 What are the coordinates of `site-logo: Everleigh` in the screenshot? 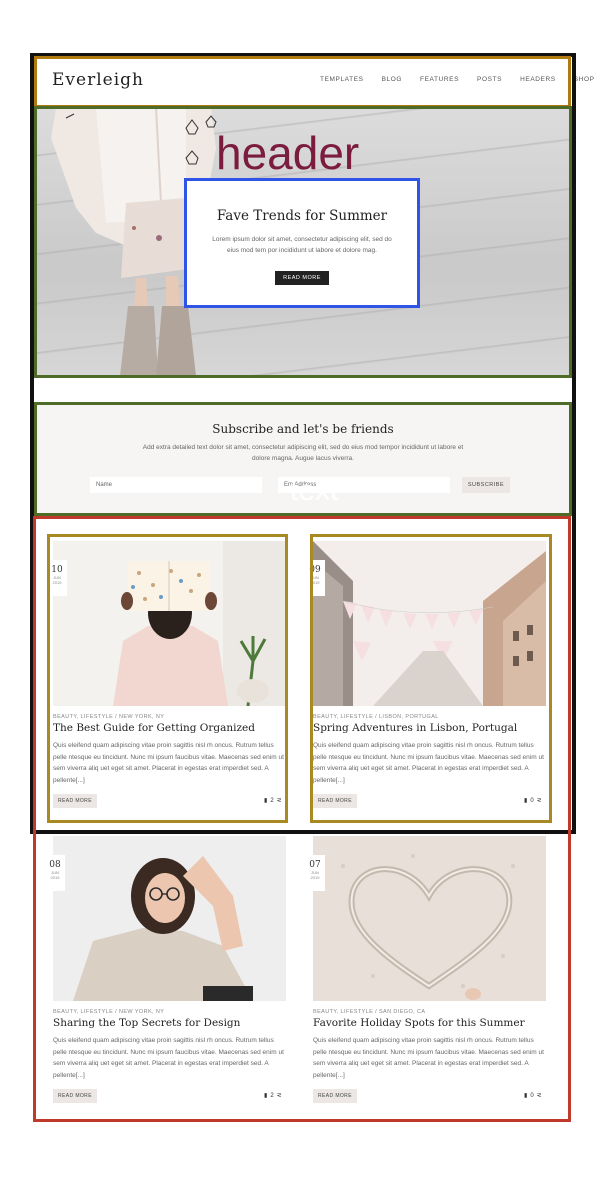 It's located at (98, 80).